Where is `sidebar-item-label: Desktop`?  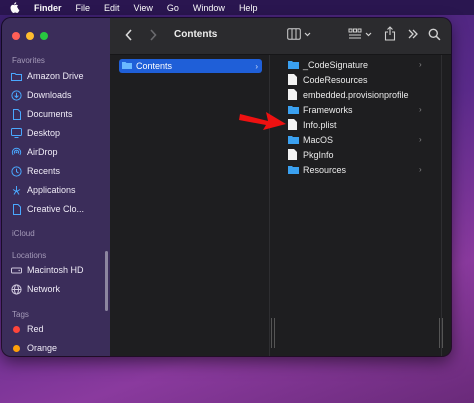 sidebar-item-label: Desktop is located at coordinates (44, 133).